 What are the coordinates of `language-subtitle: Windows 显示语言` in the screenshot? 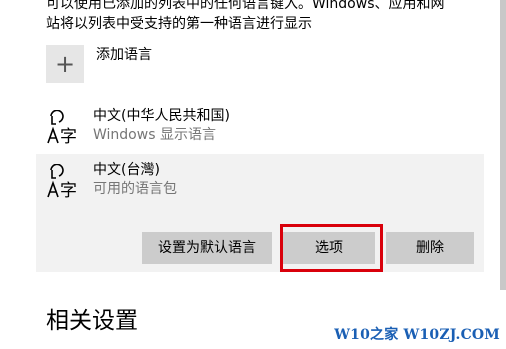 It's located at (154, 135).